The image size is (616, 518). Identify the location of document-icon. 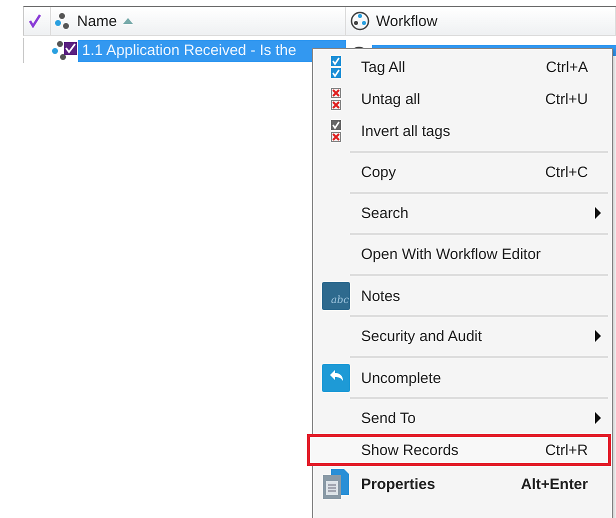
(336, 484).